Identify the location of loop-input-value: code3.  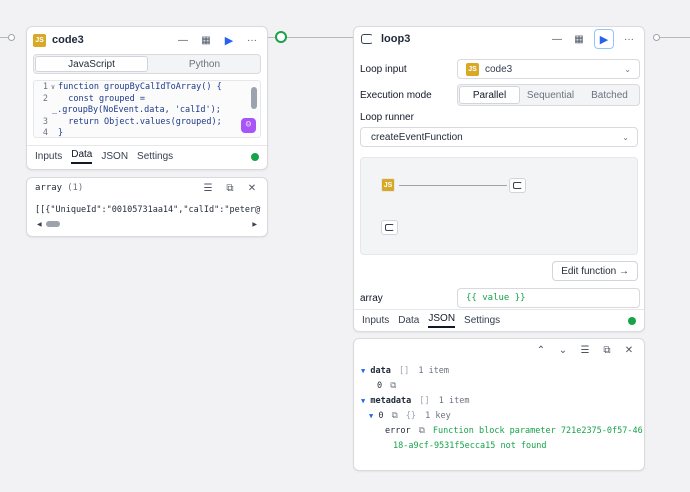
(499, 69).